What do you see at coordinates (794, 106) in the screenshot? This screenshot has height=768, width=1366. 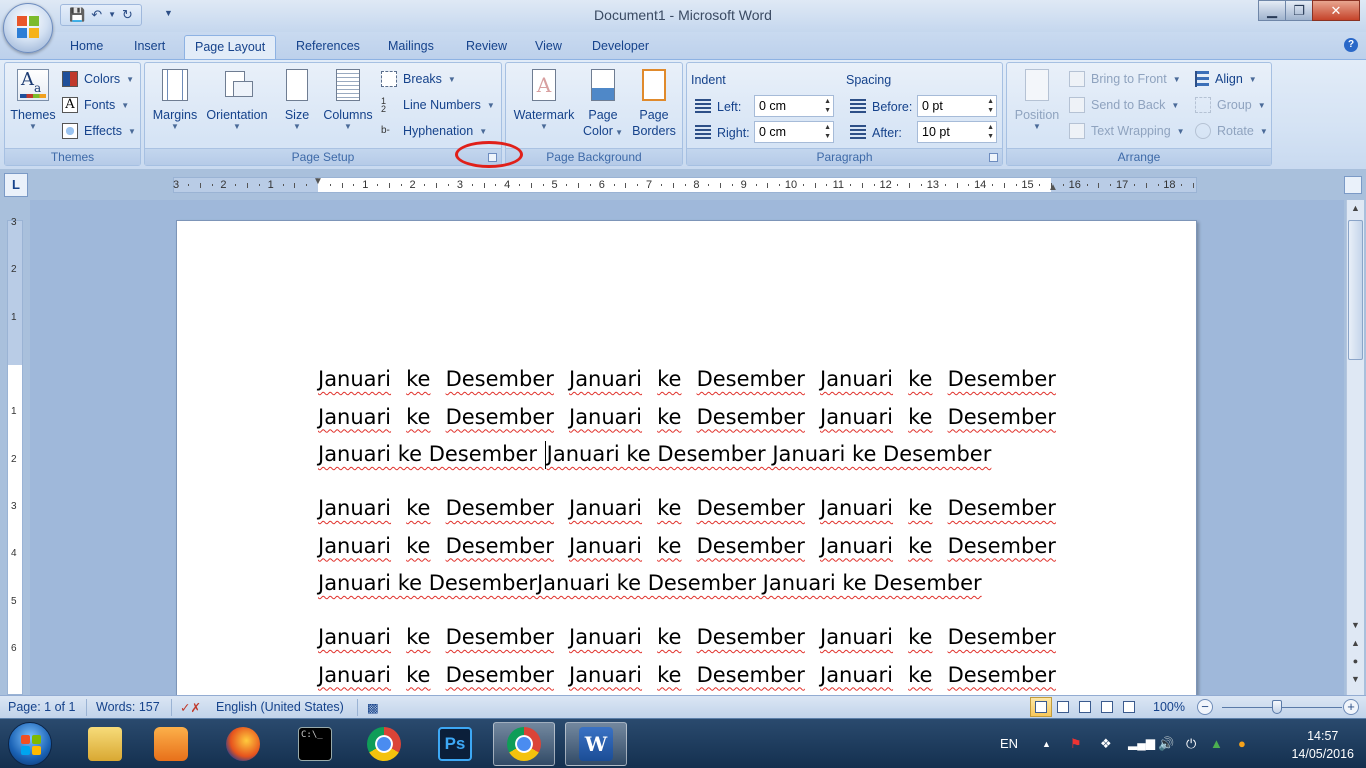 I see `indent-left-field: 0 cm ▲ ▼` at bounding box center [794, 106].